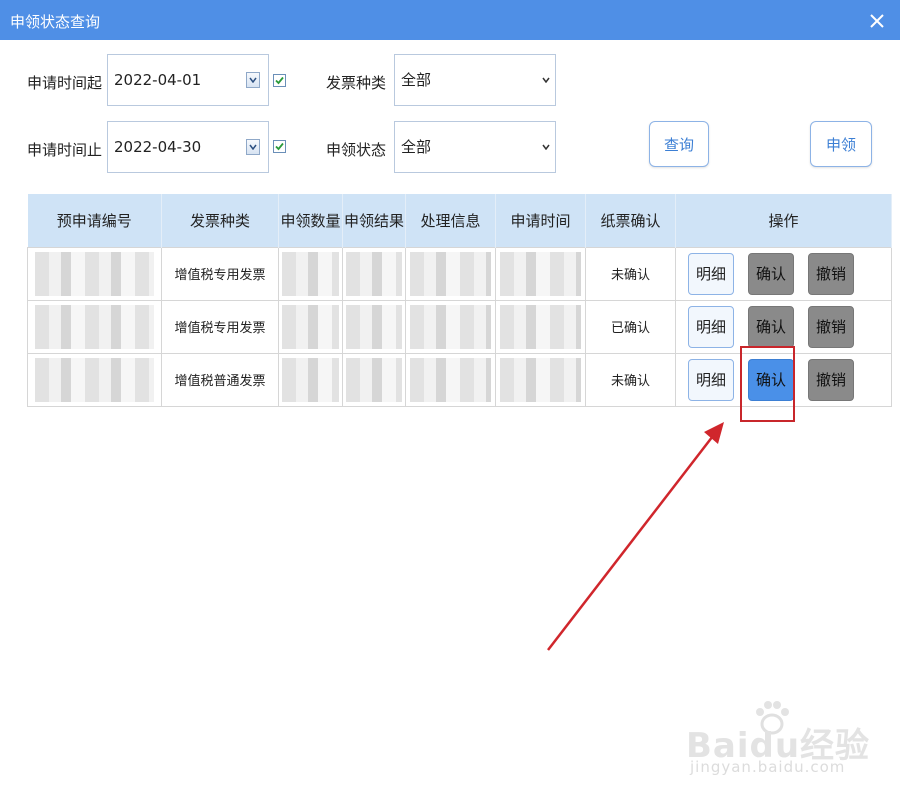 This screenshot has width=900, height=800. I want to click on watermark-sub: jingyan.baidu.com, so click(768, 767).